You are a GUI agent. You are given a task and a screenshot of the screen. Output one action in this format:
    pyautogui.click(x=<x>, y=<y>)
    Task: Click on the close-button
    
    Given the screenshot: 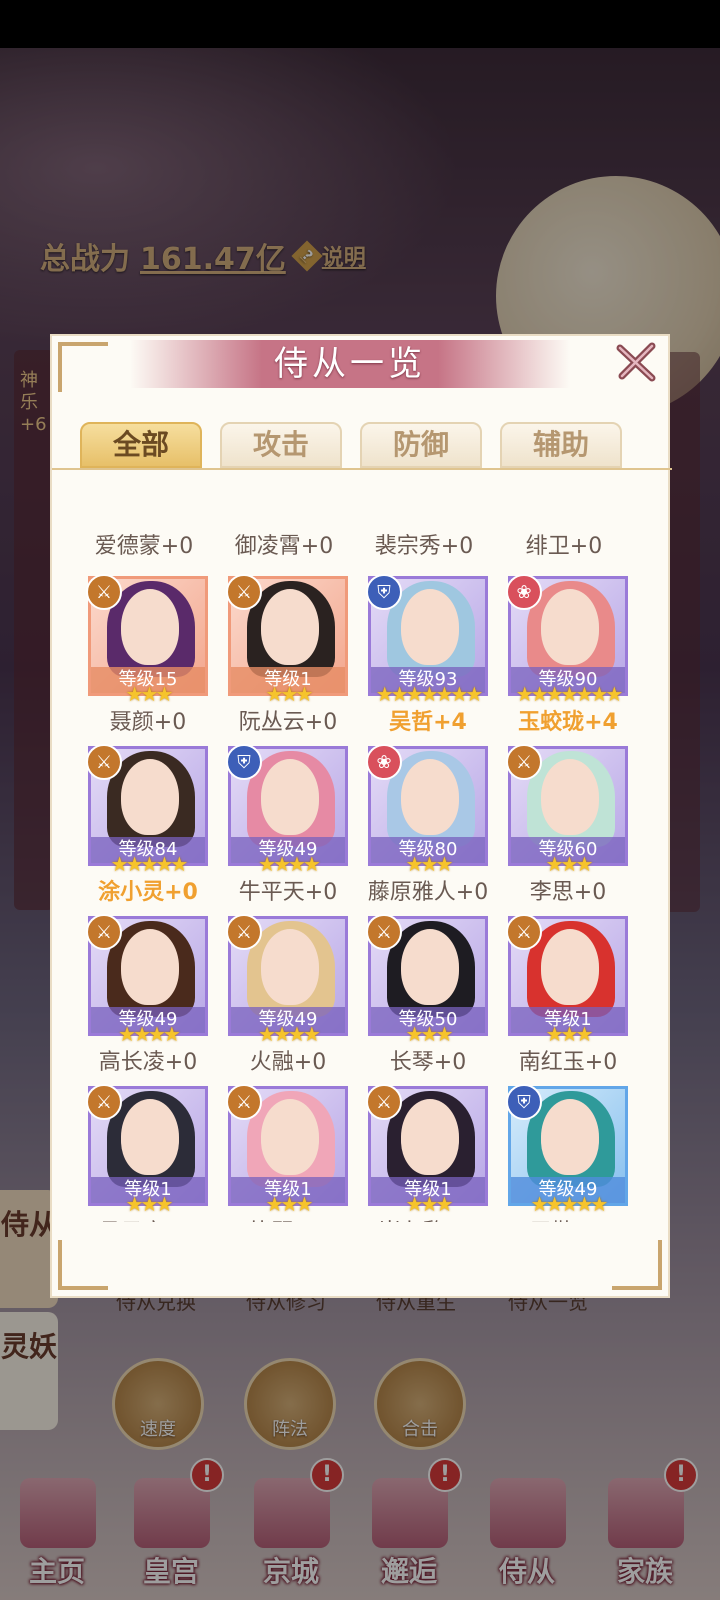 What is the action you would take?
    pyautogui.click(x=636, y=362)
    